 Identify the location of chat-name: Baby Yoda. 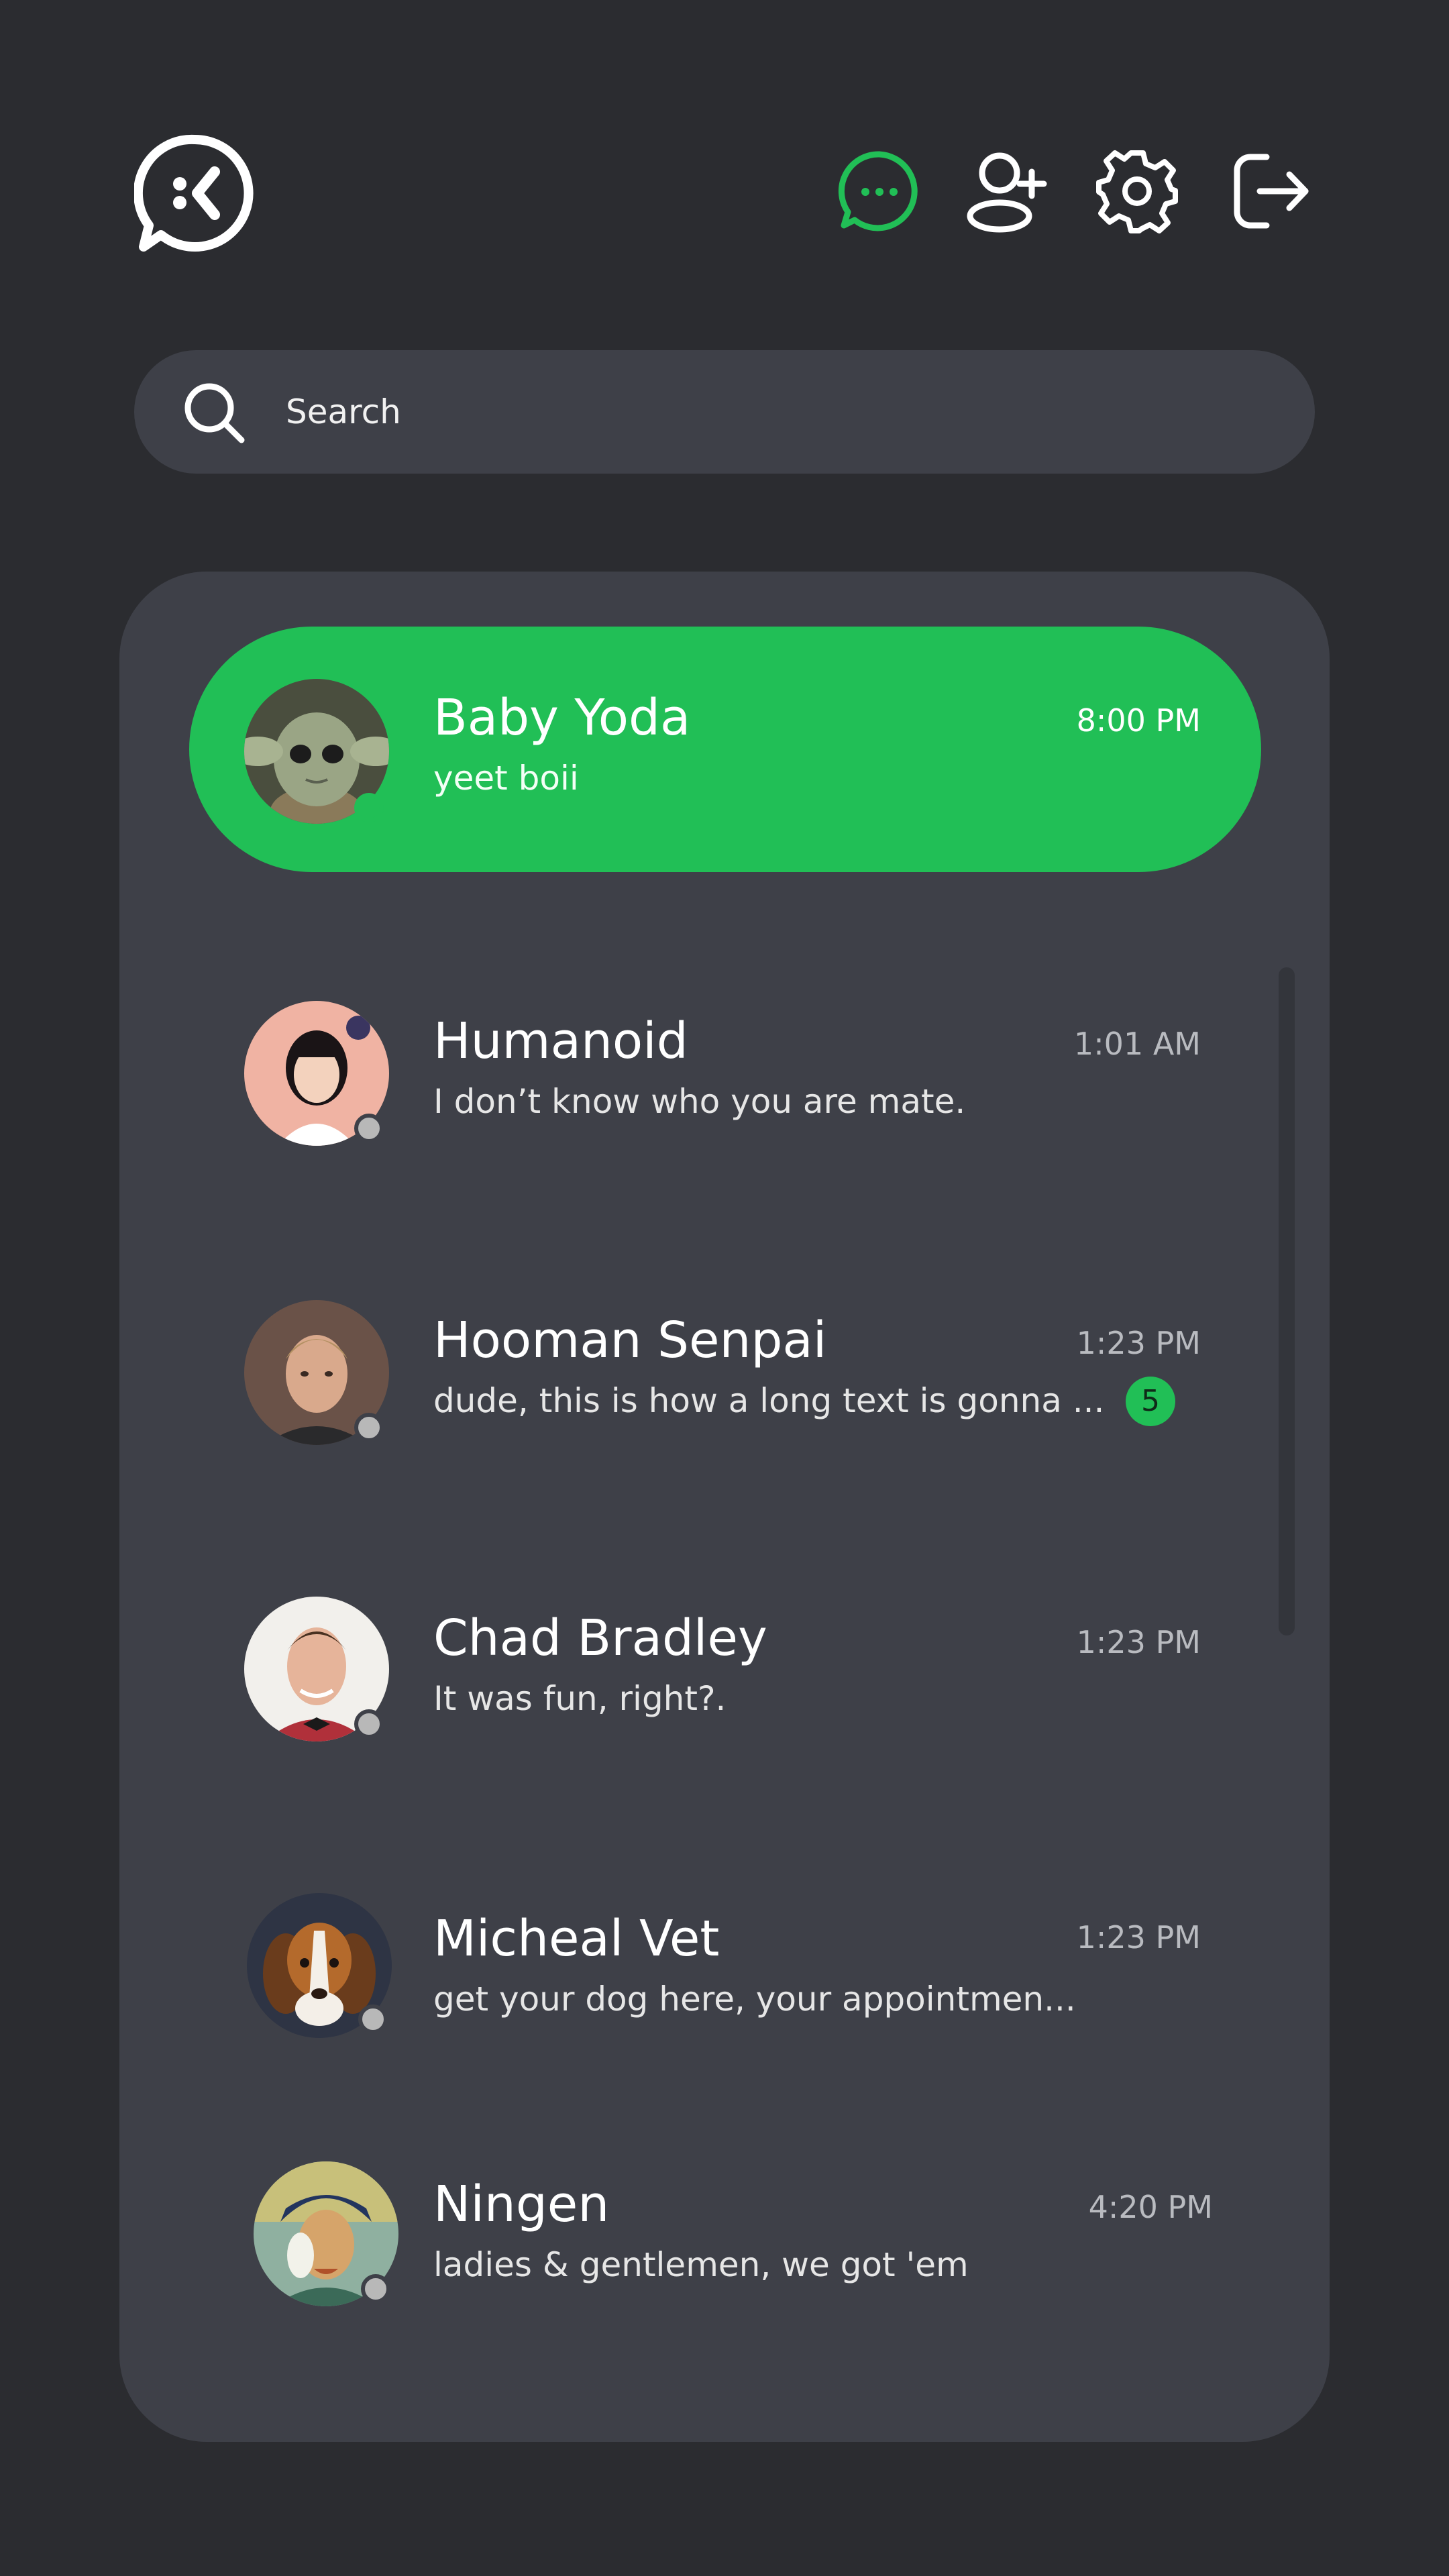
(562, 718).